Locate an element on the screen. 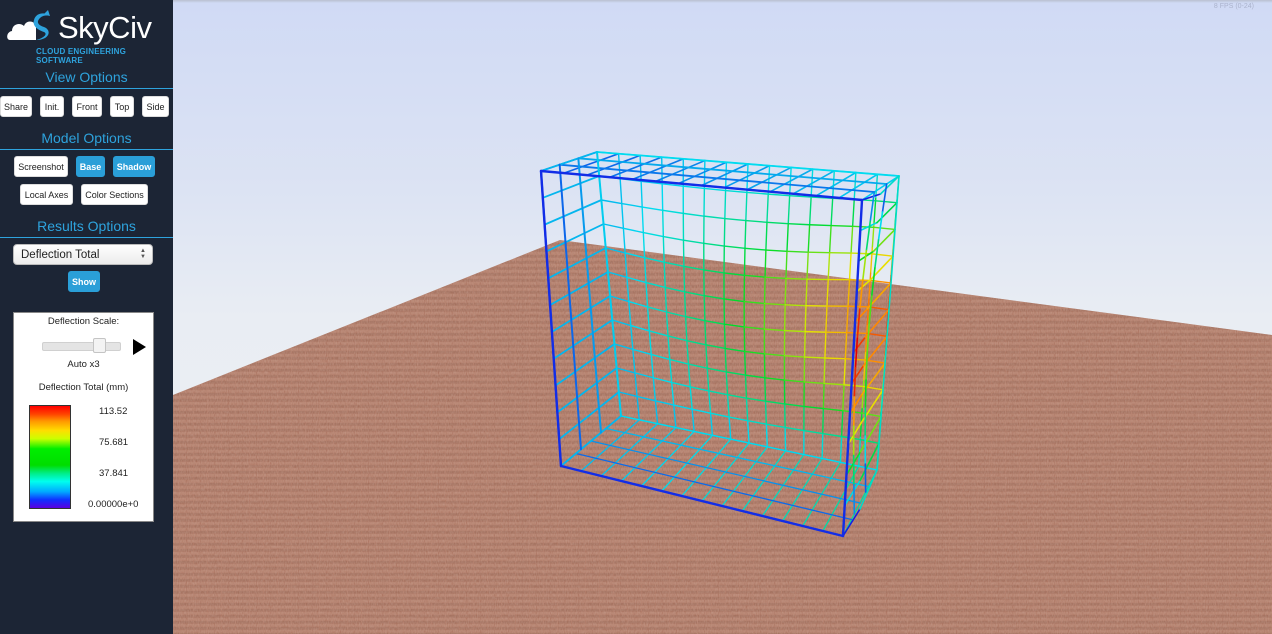 The height and width of the screenshot is (634, 1272). local-axes-button: Local Axes is located at coordinates (46, 194).